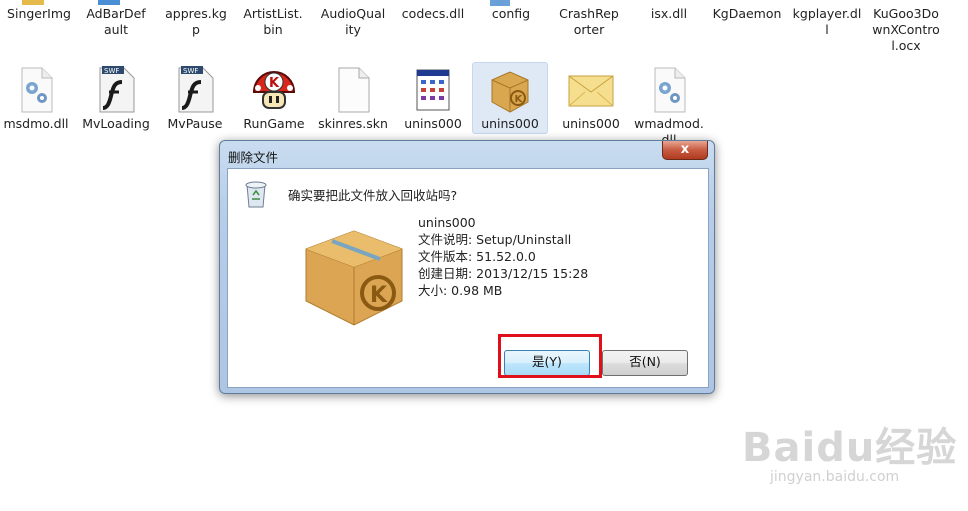  I want to click on file-label: AdBarDefault, so click(116, 21).